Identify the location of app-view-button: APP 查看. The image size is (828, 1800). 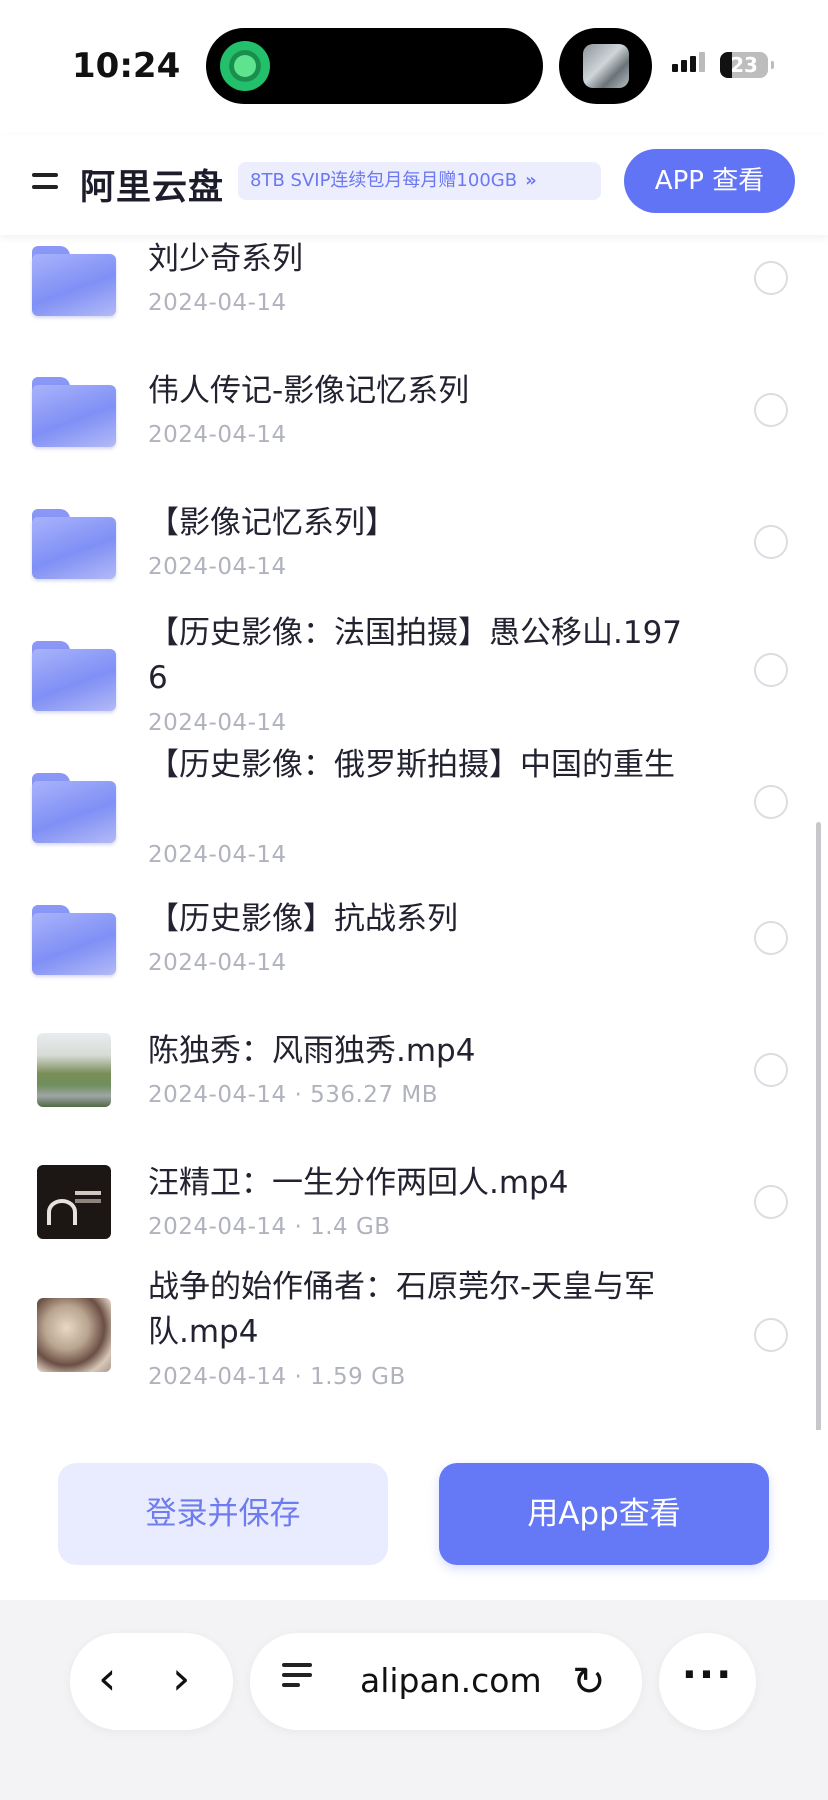
(709, 181).